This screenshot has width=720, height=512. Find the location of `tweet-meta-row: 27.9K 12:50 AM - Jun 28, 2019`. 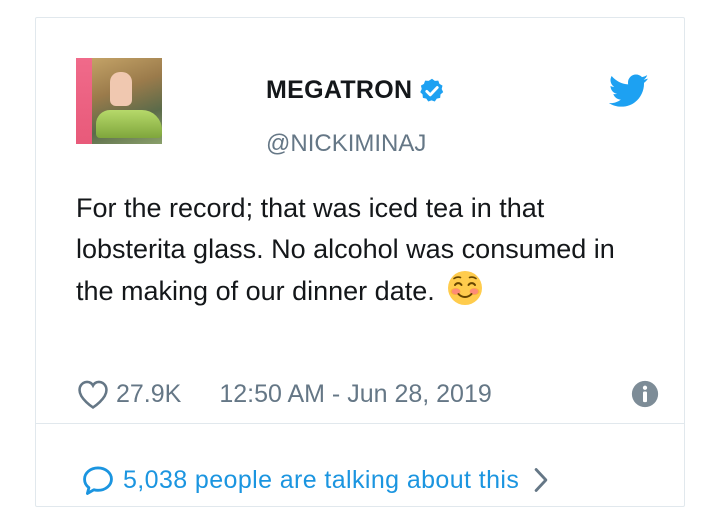

tweet-meta-row: 27.9K 12:50 AM - Jun 28, 2019 is located at coordinates (367, 394).